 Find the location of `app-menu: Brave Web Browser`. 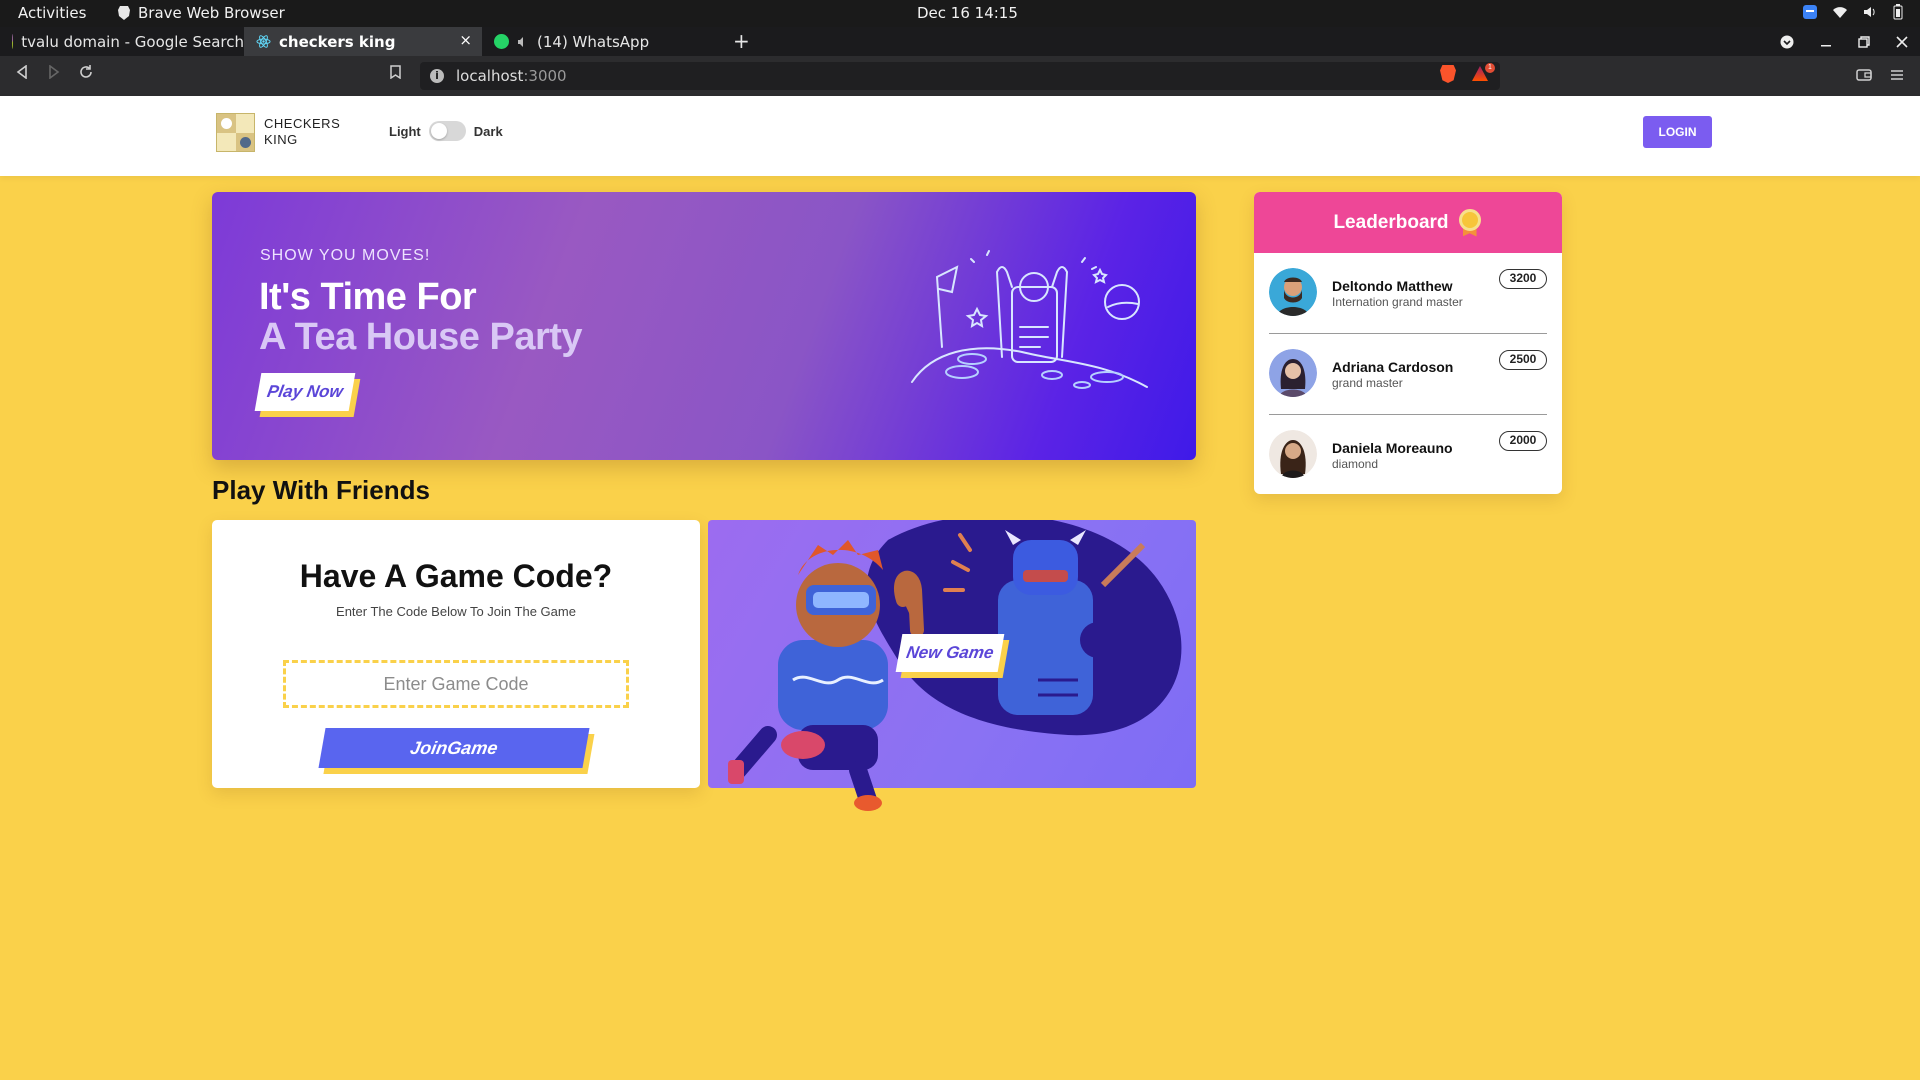

app-menu: Brave Web Browser is located at coordinates (201, 13).